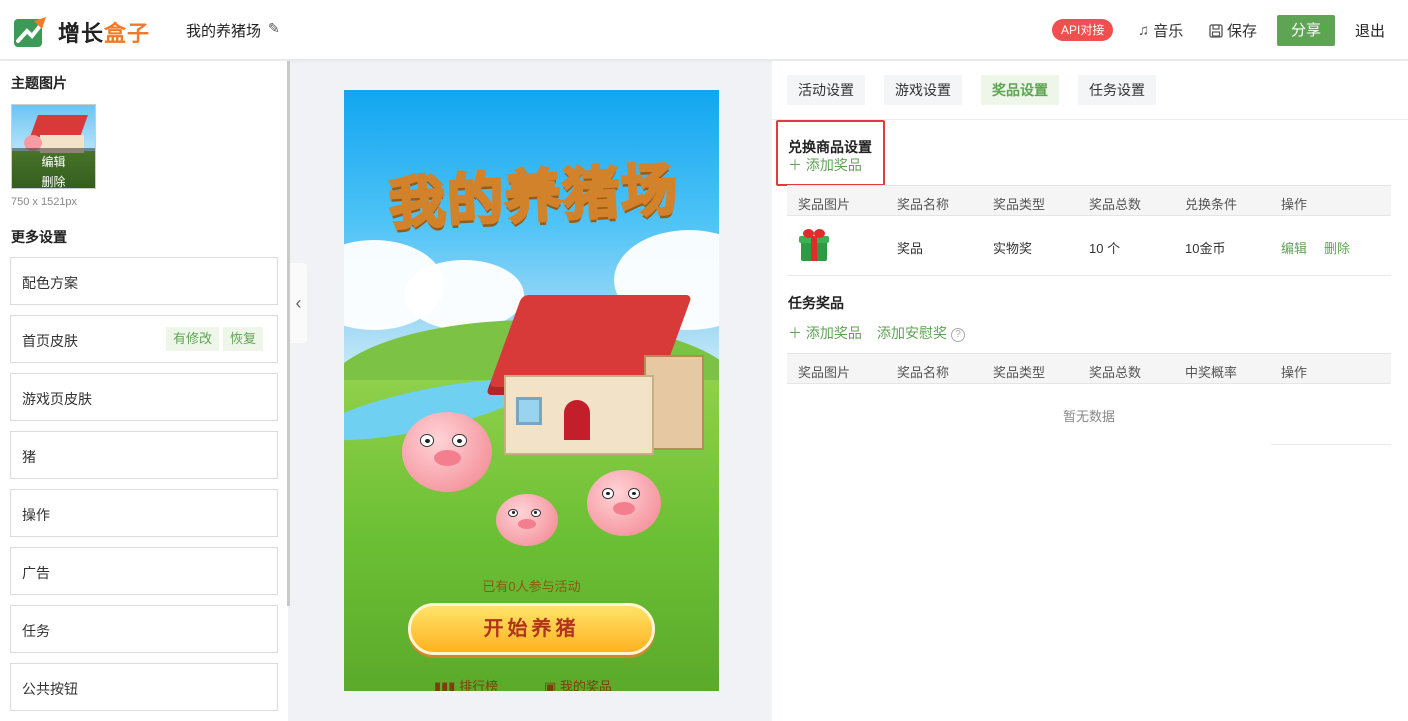 This screenshot has width=1408, height=721. What do you see at coordinates (36, 631) in the screenshot?
I see `setting-label: 任务` at bounding box center [36, 631].